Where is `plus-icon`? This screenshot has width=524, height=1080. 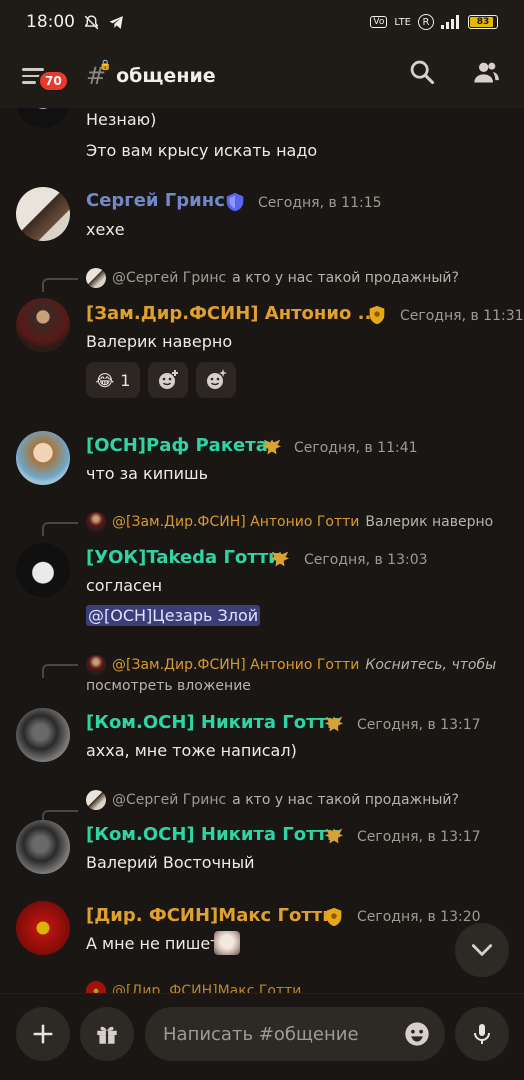 plus-icon is located at coordinates (43, 1034).